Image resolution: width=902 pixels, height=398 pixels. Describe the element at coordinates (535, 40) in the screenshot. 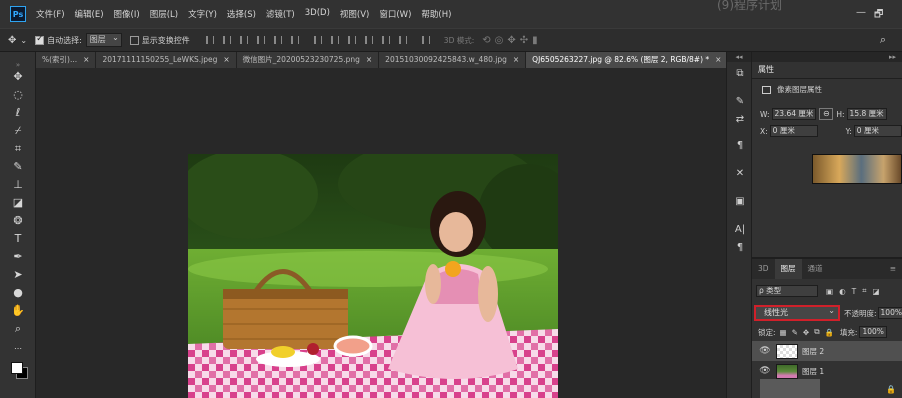

I see `scale-3d-icon: ▮` at that location.